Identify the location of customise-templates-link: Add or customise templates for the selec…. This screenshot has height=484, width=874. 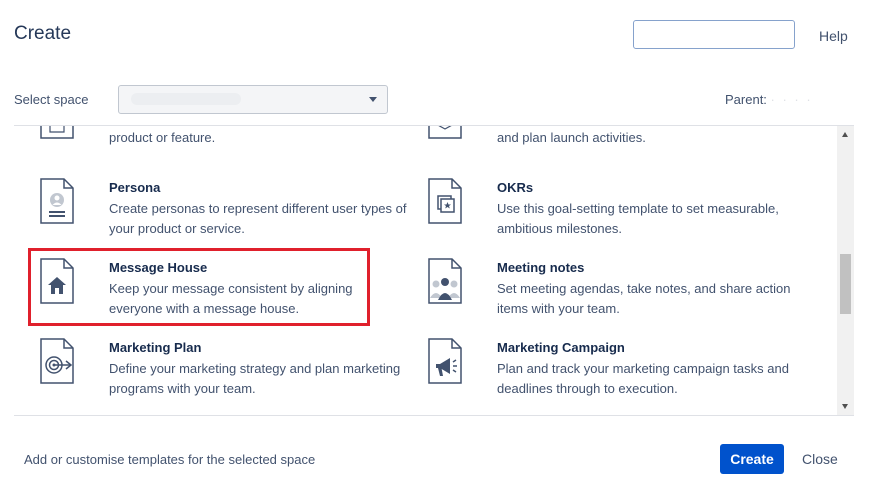
(169, 459).